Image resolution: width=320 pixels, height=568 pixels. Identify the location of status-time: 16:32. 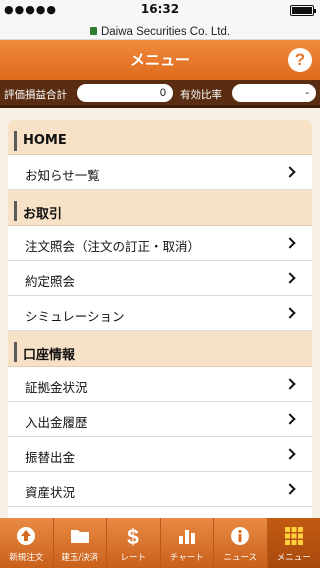
(160, 9).